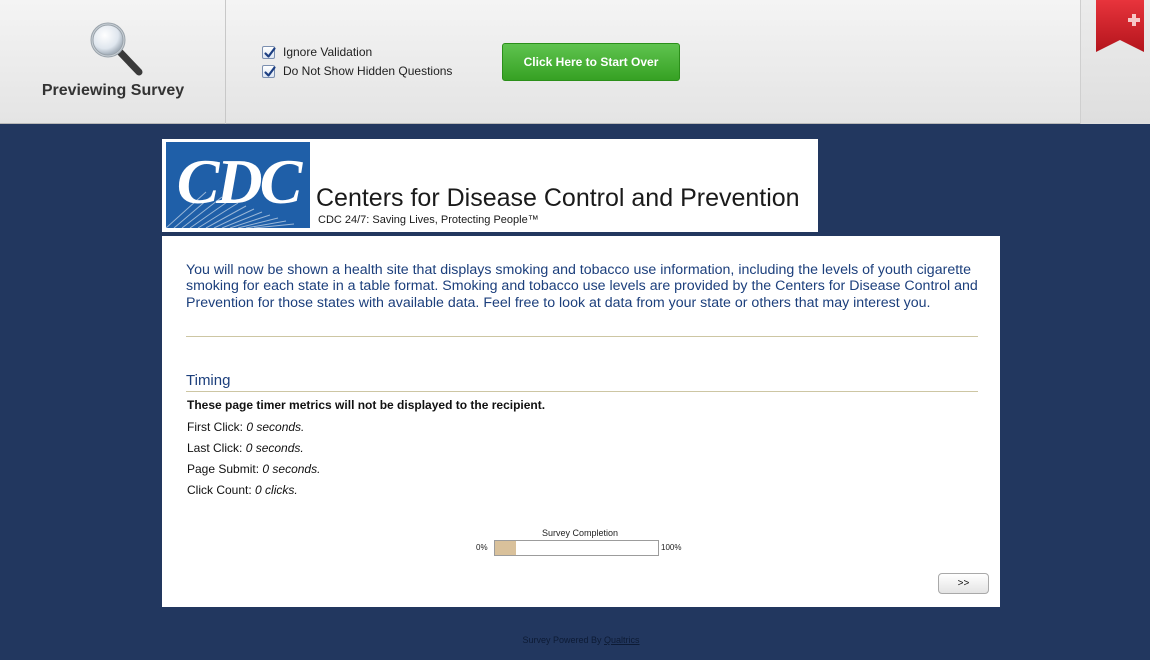 Image resolution: width=1150 pixels, height=660 pixels. Describe the element at coordinates (576, 548) in the screenshot. I see `progress-bar` at that location.